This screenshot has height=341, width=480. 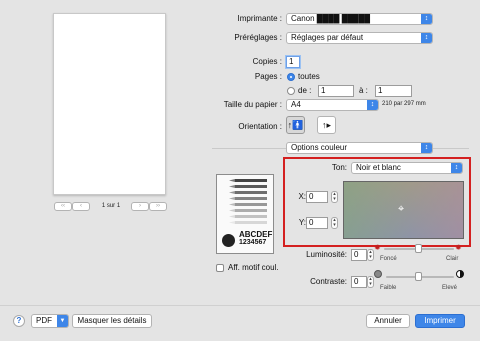 I want to click on y-label: Y:, so click(x=302, y=222).